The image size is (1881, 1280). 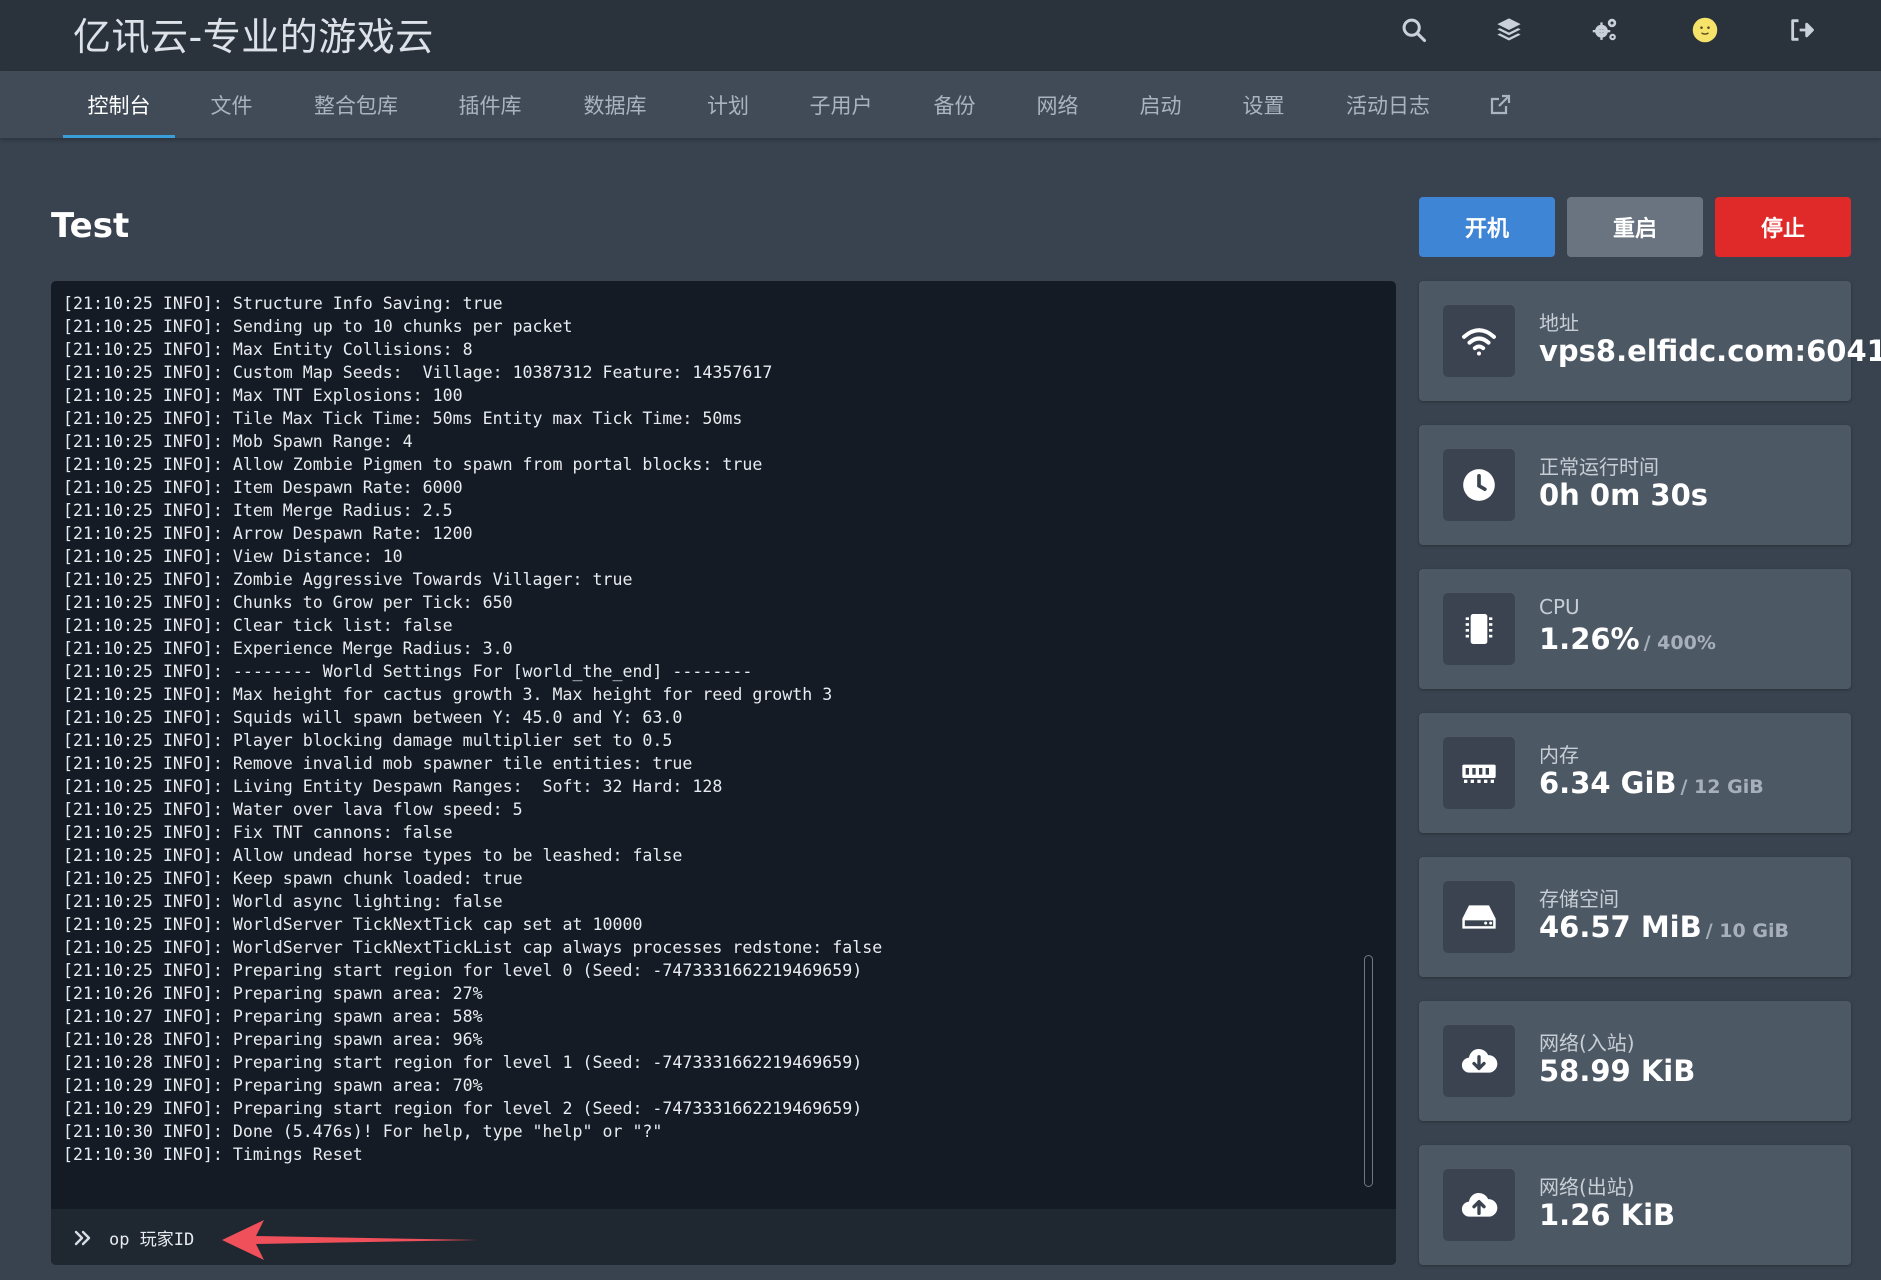 I want to click on chevrons-right-icon, so click(x=82, y=1238).